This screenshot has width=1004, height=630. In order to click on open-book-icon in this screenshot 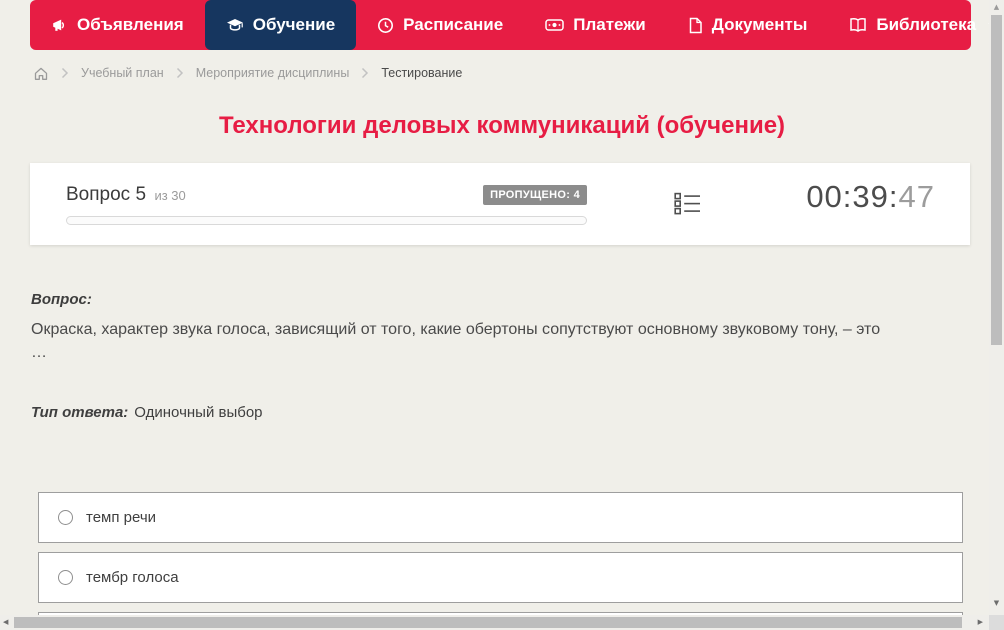, I will do `click(858, 25)`.